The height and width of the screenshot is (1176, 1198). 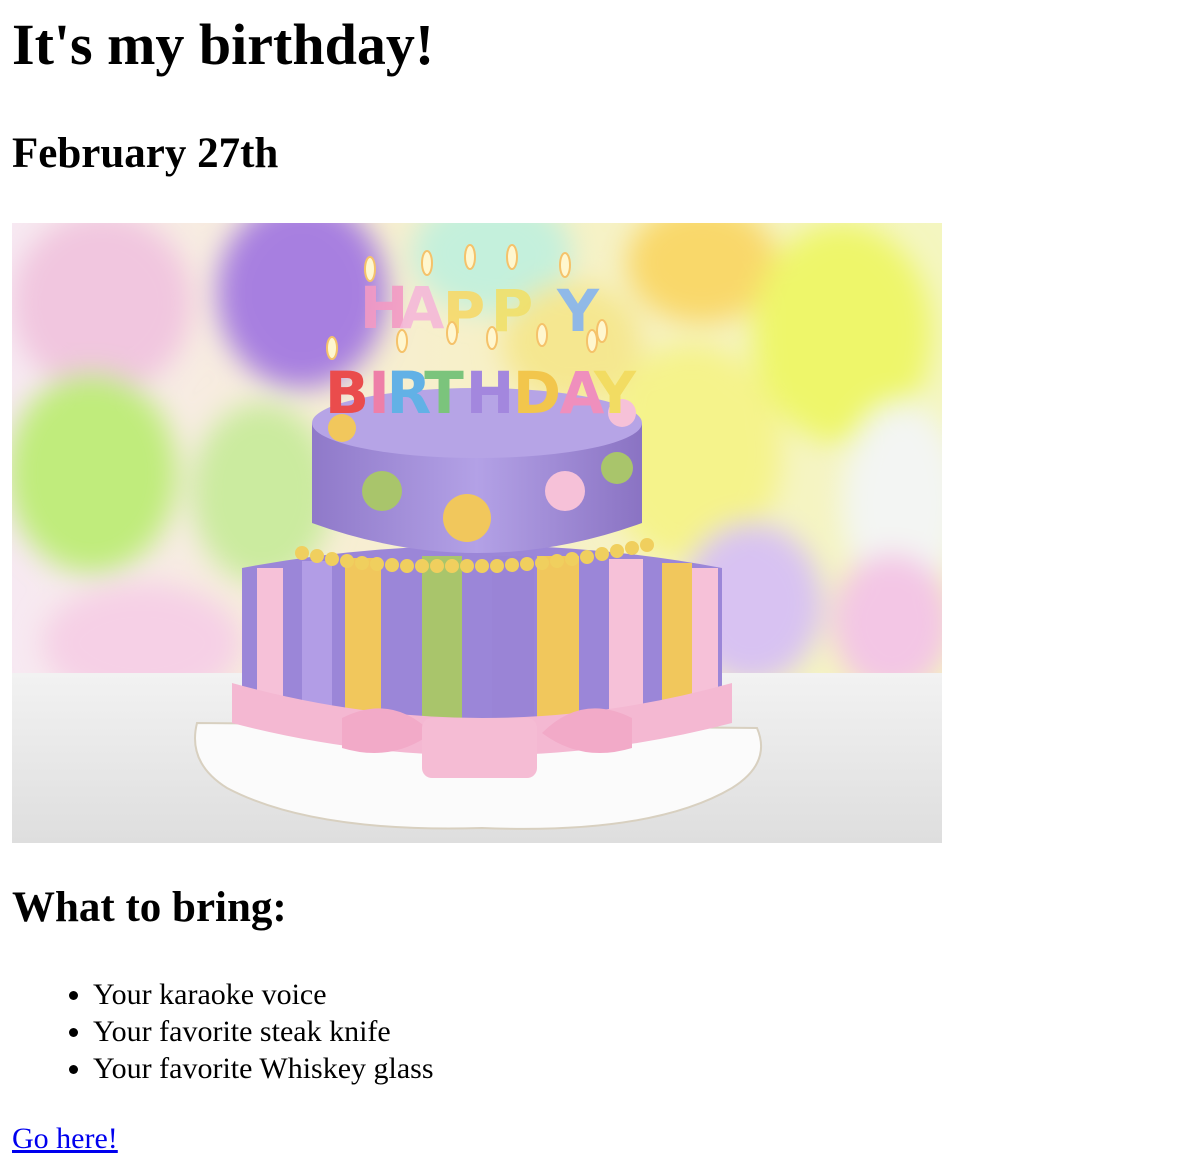 What do you see at coordinates (145, 153) in the screenshot?
I see `birthday-date: February 27th` at bounding box center [145, 153].